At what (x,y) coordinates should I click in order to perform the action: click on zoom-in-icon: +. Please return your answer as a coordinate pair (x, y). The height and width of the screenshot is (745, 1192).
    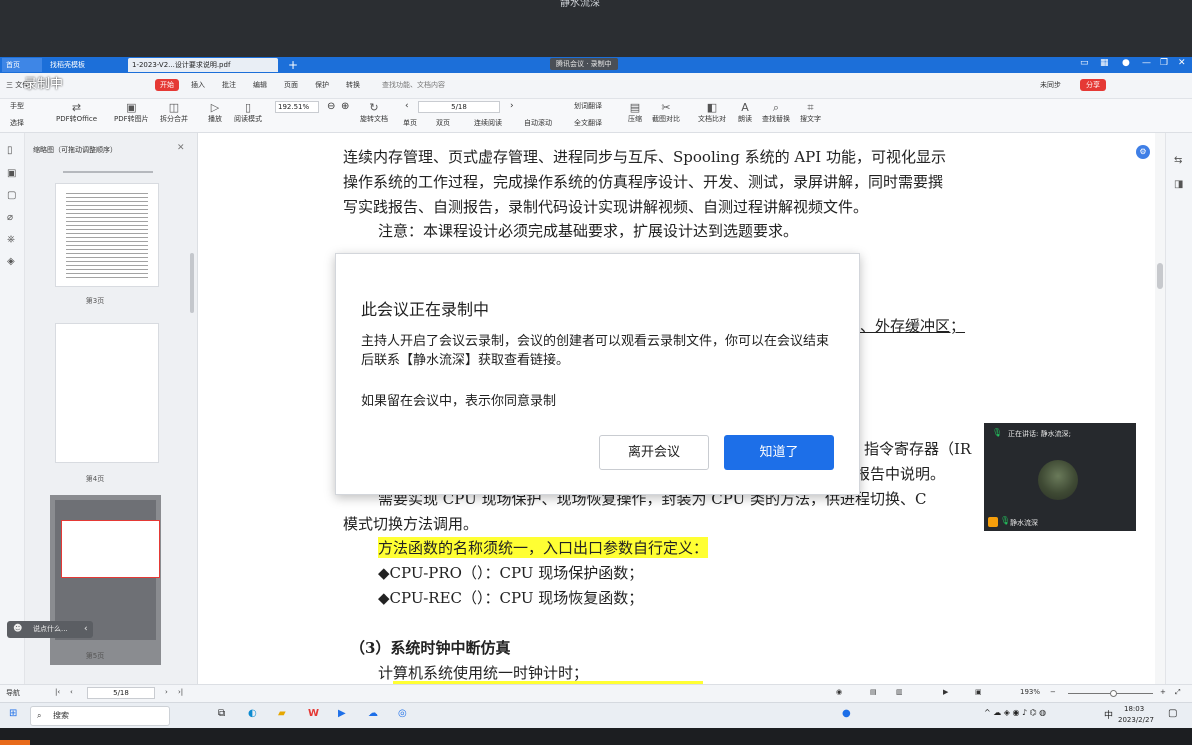
    Looking at the image, I should click on (1163, 692).